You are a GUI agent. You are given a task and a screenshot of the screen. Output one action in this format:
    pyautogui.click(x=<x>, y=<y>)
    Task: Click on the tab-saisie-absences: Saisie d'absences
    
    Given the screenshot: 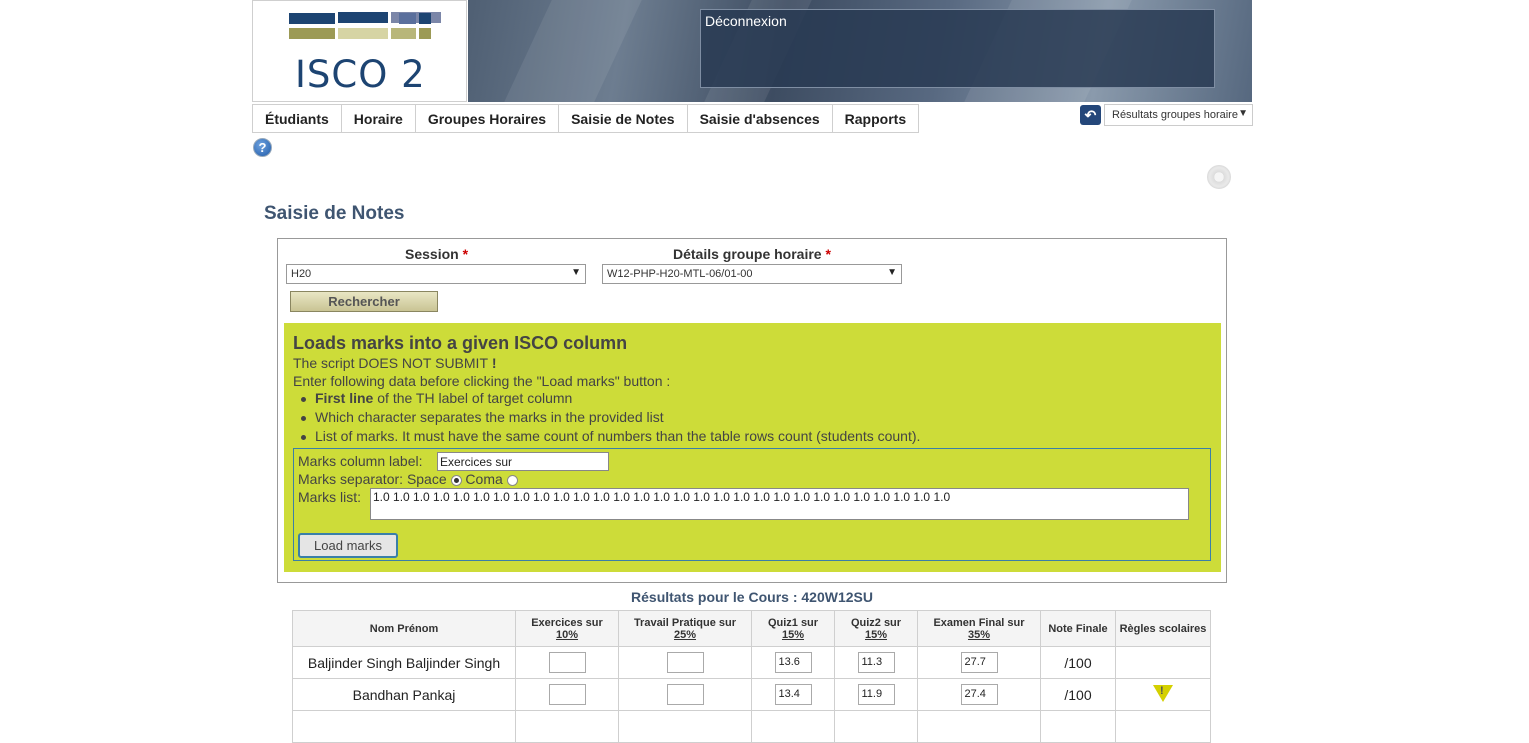 What is the action you would take?
    pyautogui.click(x=760, y=118)
    